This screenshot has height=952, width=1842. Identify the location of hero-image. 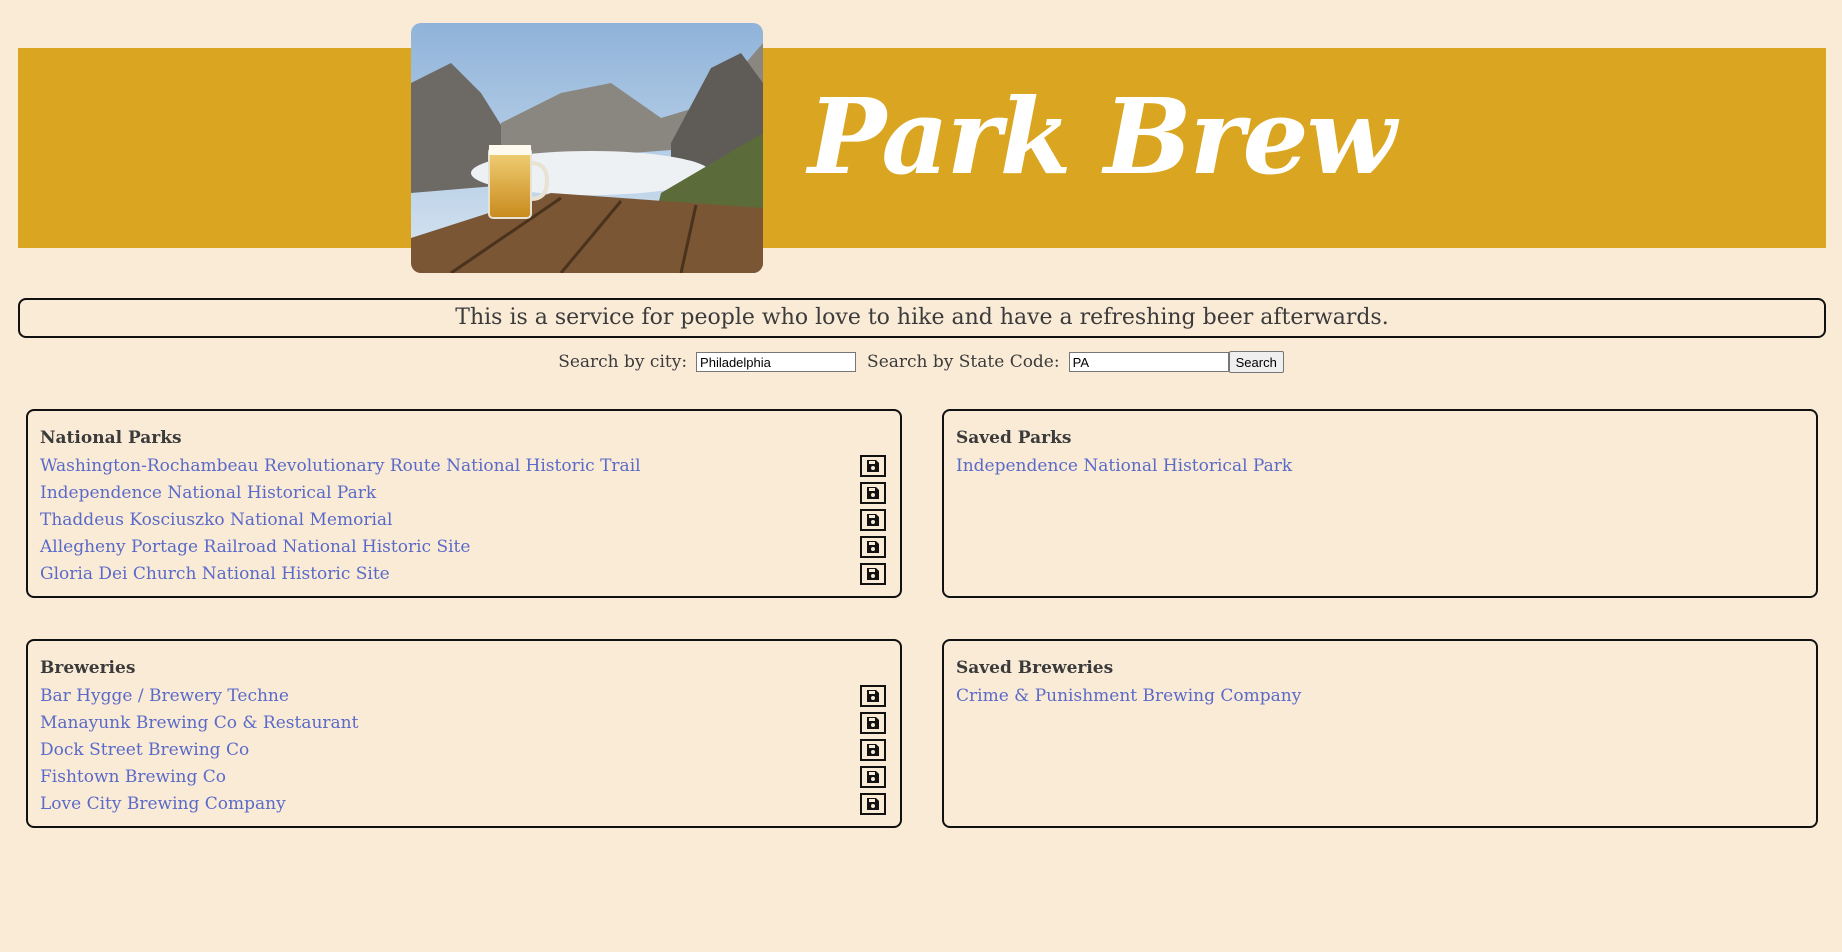
(587, 148).